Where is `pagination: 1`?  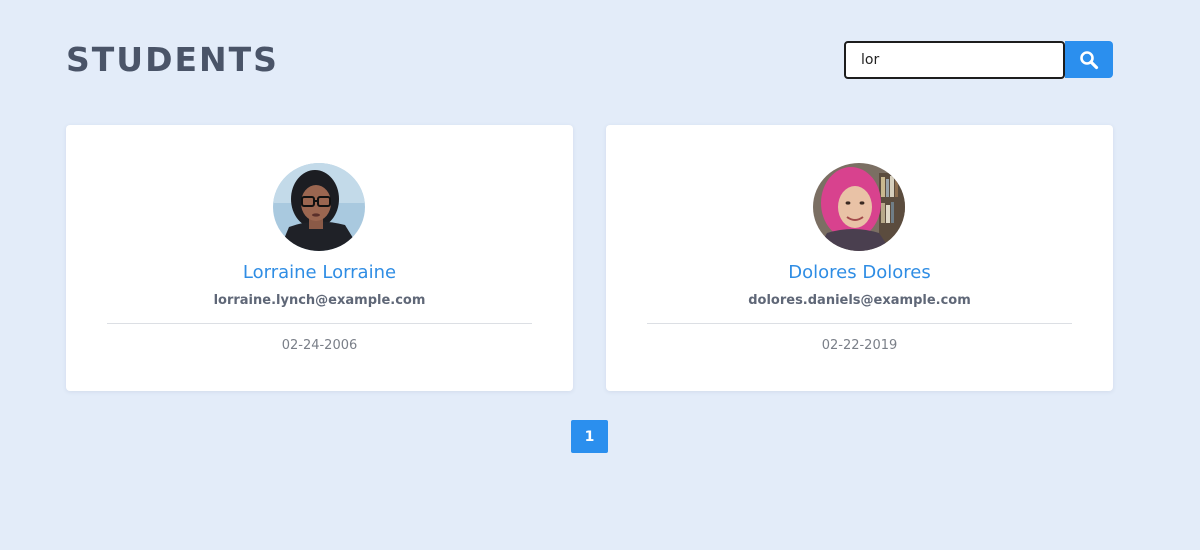
pagination: 1 is located at coordinates (589, 436).